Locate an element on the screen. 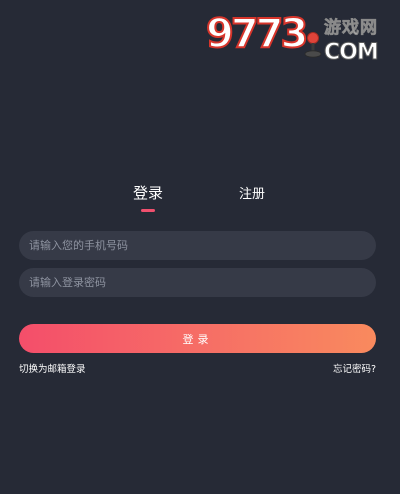 The image size is (400, 494). tab-register: 注册 is located at coordinates (252, 194).